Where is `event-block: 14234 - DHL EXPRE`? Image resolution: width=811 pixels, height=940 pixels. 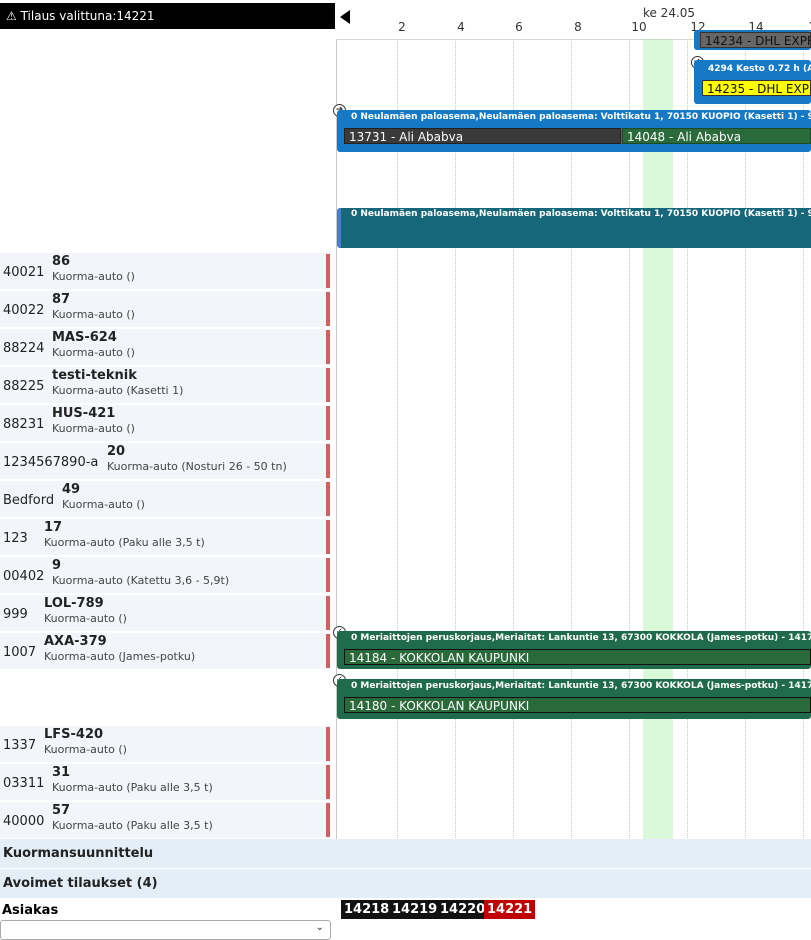
event-block: 14234 - DHL EXPRE is located at coordinates (752, 40).